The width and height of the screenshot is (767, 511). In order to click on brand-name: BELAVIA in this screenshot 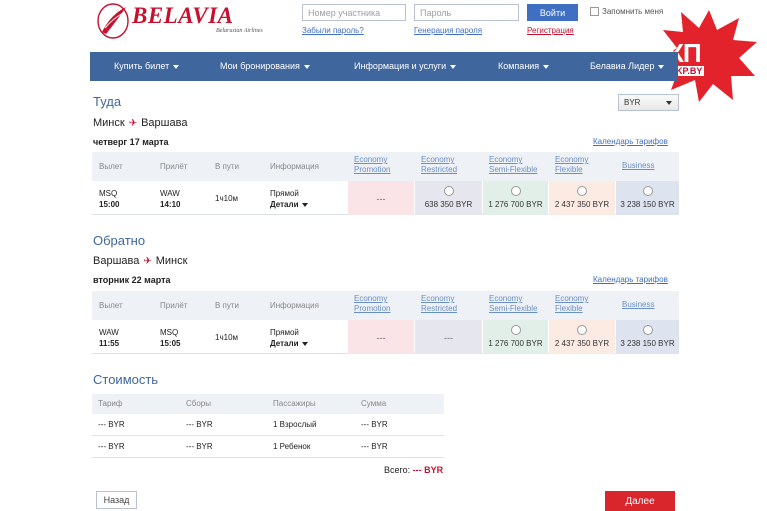, I will do `click(183, 15)`.